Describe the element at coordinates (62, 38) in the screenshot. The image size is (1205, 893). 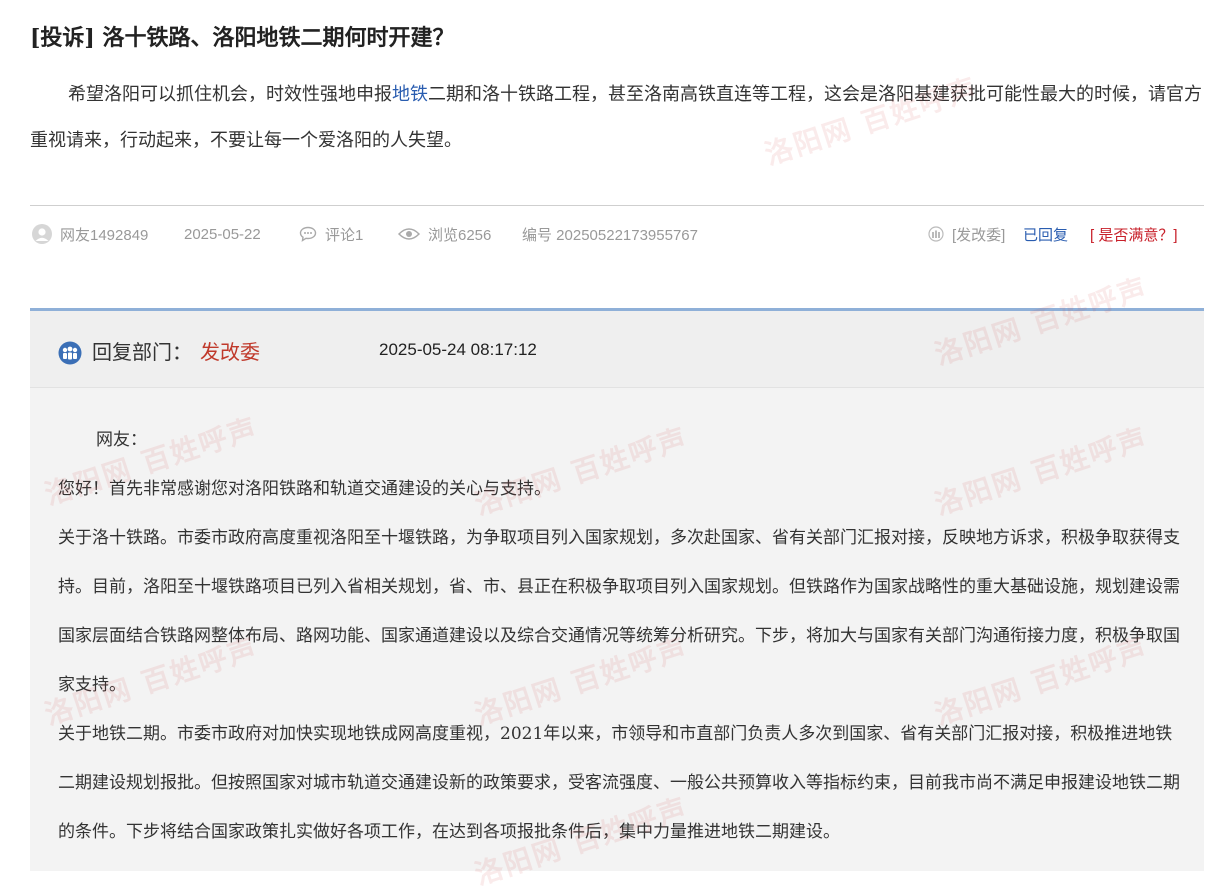
I see `post-tag: [投诉]` at that location.